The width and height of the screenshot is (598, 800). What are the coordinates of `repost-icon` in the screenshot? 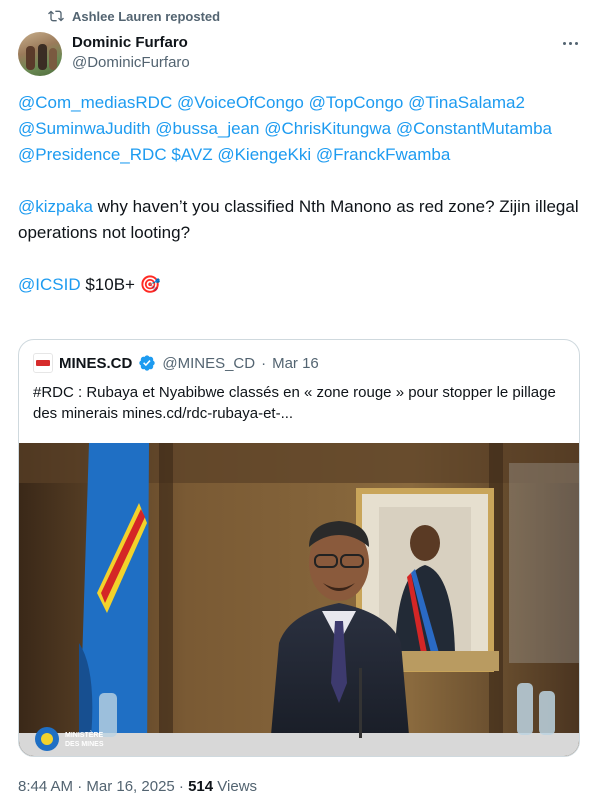 It's located at (56, 16).